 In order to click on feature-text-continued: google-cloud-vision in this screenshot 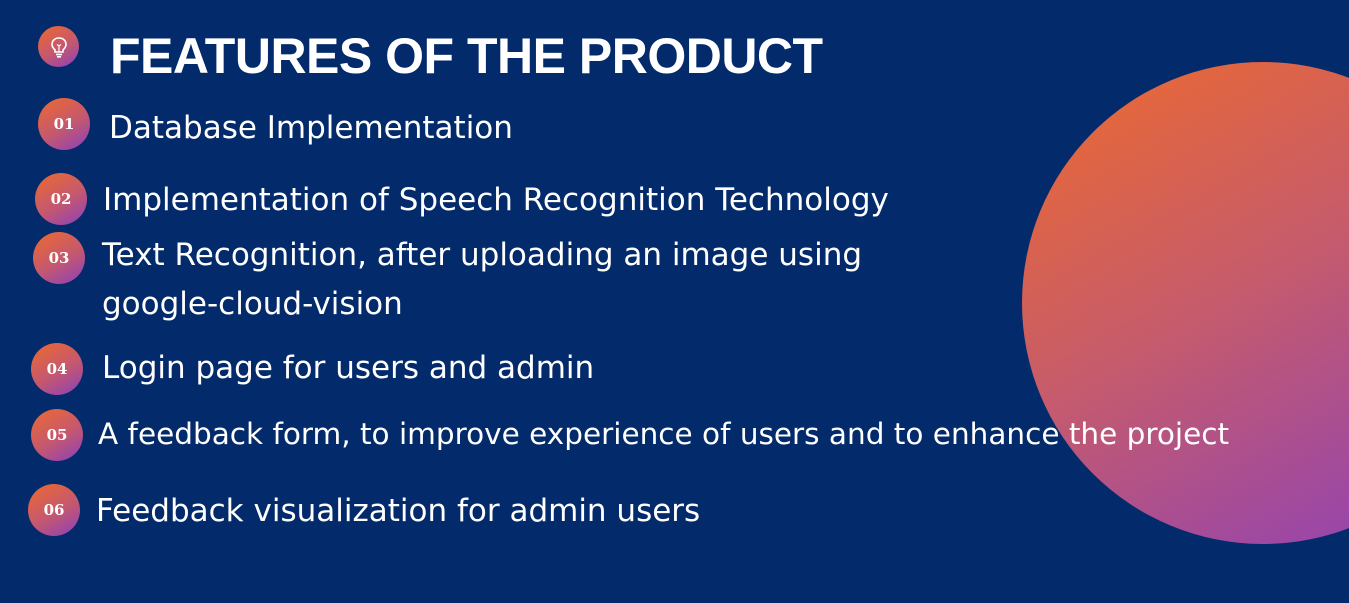, I will do `click(252, 304)`.